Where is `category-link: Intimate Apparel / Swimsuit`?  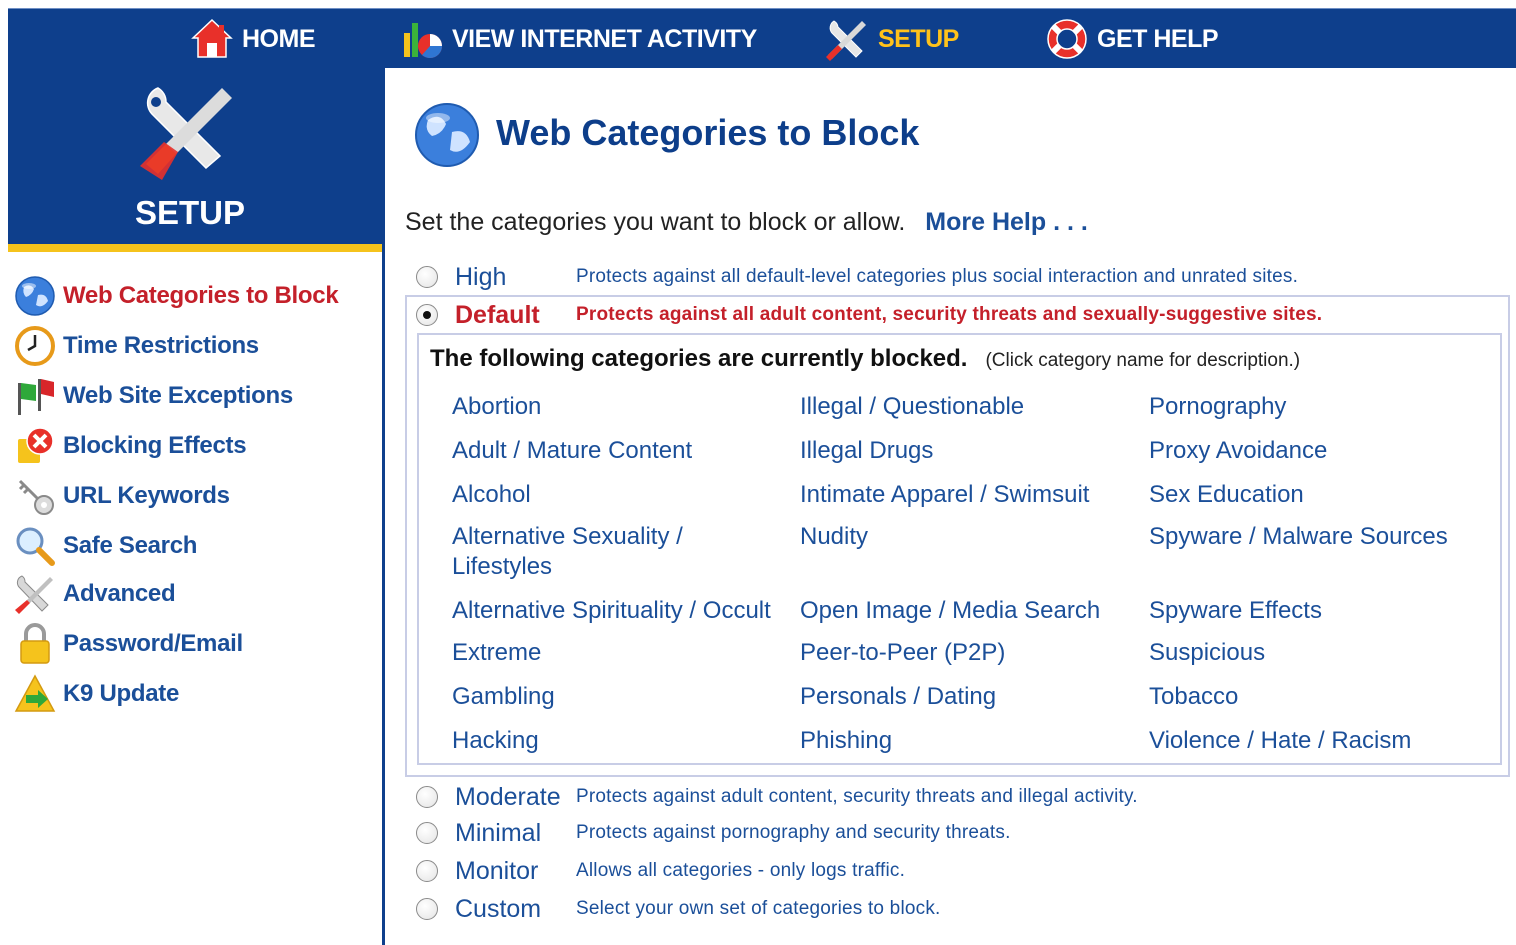
category-link: Intimate Apparel / Swimsuit is located at coordinates (944, 495).